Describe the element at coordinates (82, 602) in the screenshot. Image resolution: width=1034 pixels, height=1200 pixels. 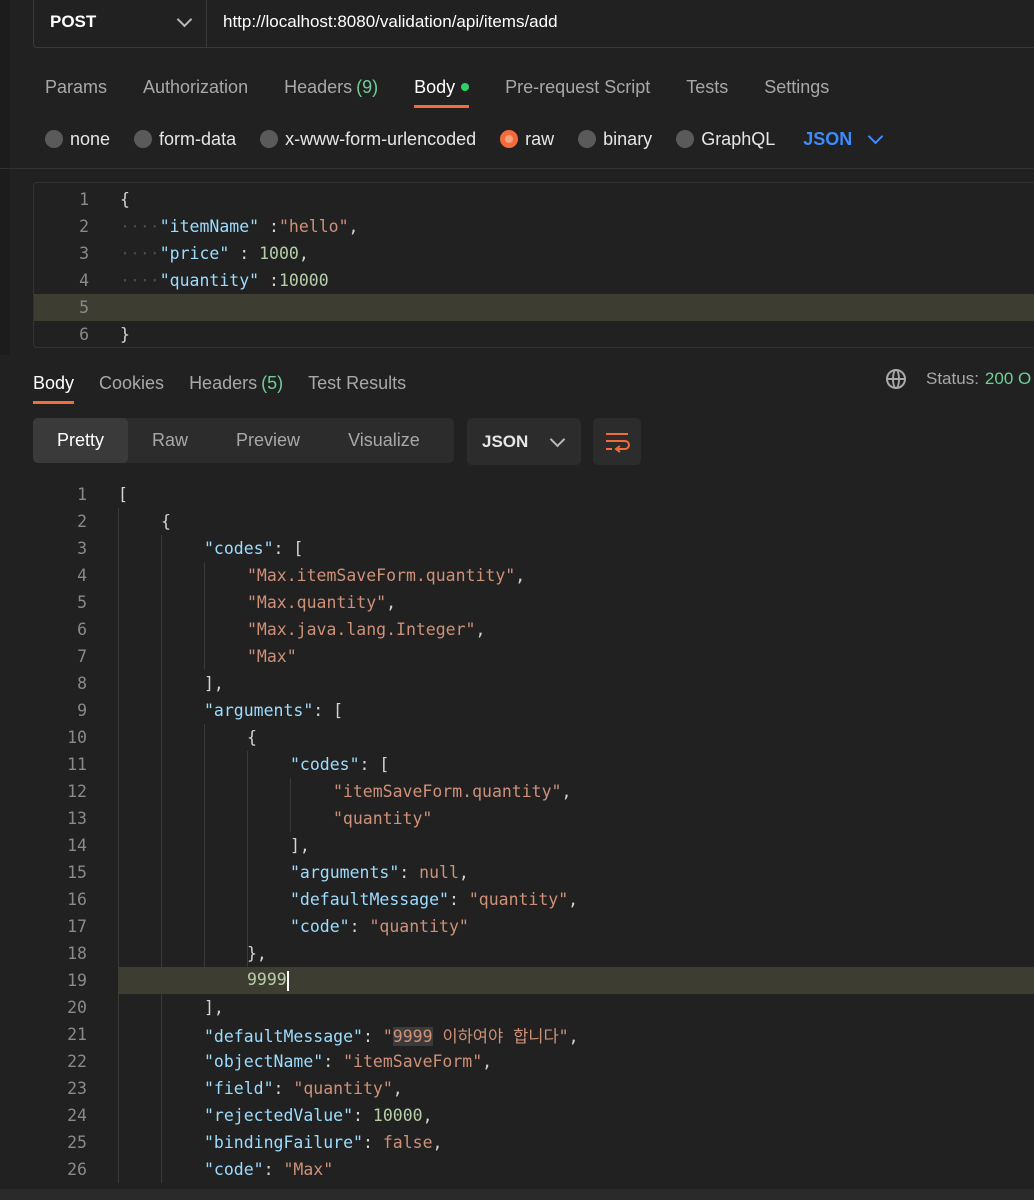
I see `line-number: 5` at that location.